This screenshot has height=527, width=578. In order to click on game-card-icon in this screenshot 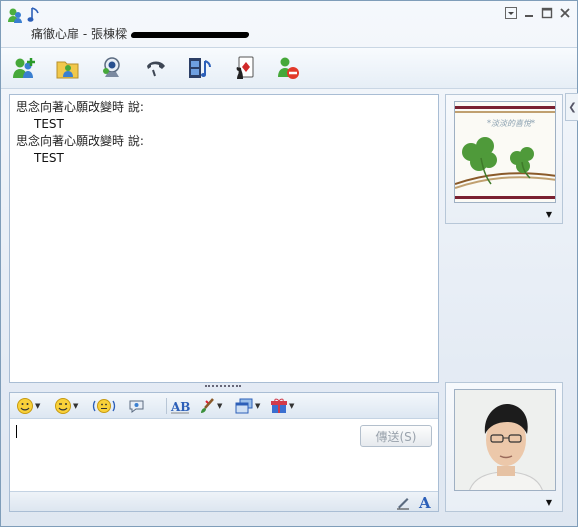, I will do `click(244, 68)`.